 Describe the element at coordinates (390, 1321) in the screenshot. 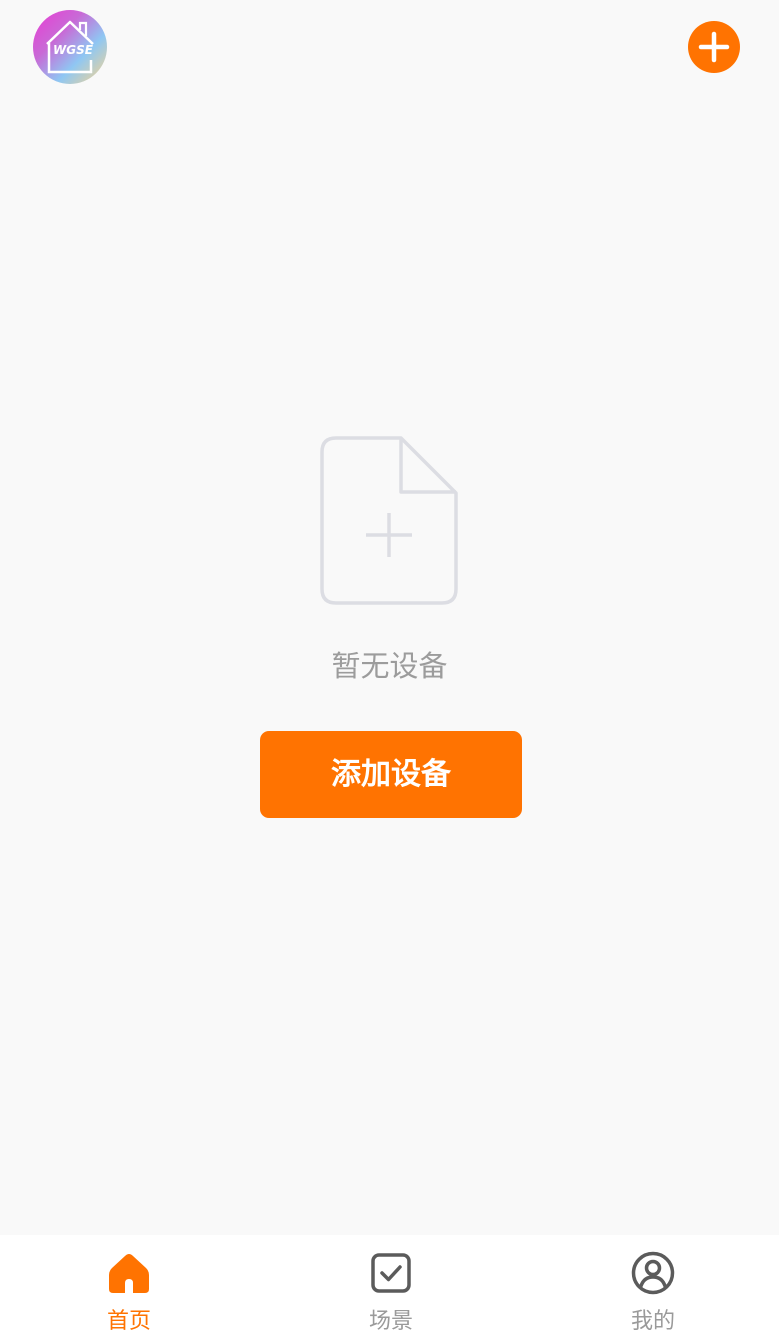

I see `tab-scene-label: 场景` at that location.